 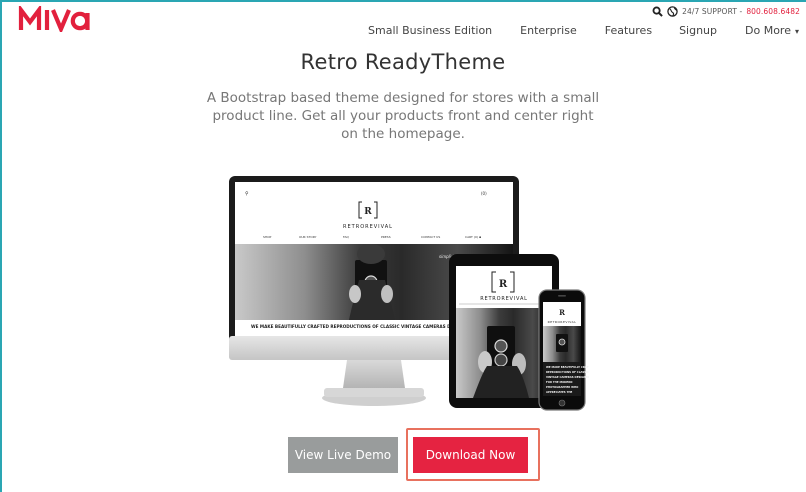 What do you see at coordinates (403, 62) in the screenshot?
I see `page-title: Retro ReadyTheme` at bounding box center [403, 62].